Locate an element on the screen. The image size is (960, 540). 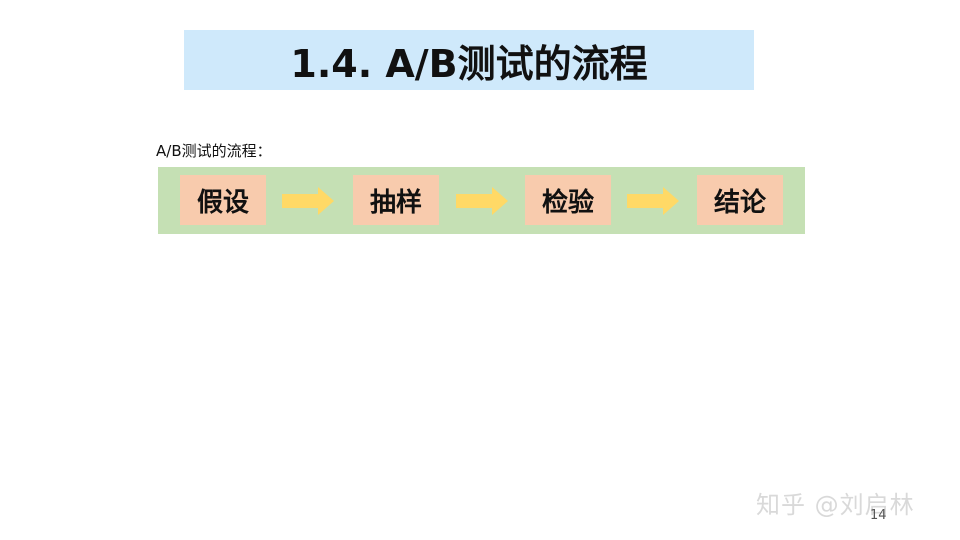
step-testing: 检验 is located at coordinates (568, 200).